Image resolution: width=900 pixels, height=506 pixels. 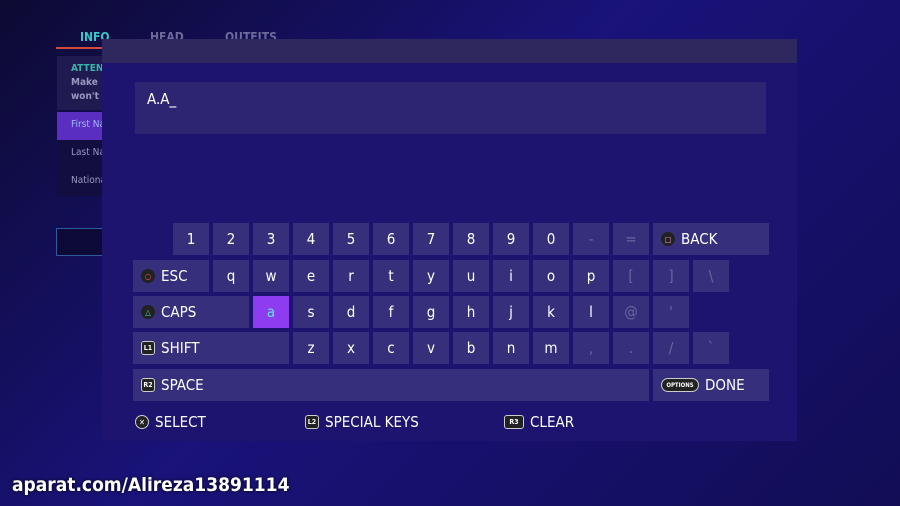 I want to click on key-done: OPTIONS DONE, so click(x=711, y=385).